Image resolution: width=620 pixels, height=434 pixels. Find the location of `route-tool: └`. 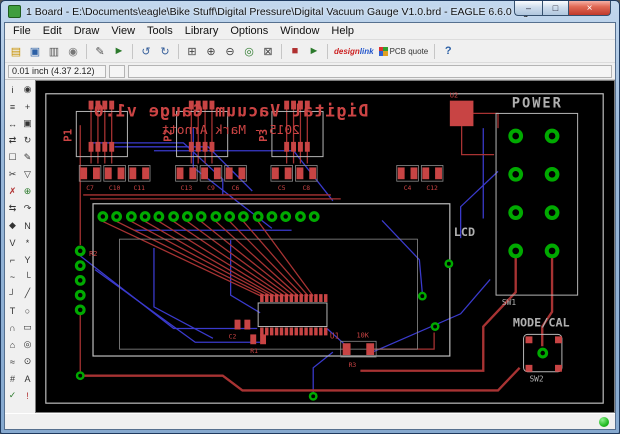

route-tool: └ is located at coordinates (27, 276).